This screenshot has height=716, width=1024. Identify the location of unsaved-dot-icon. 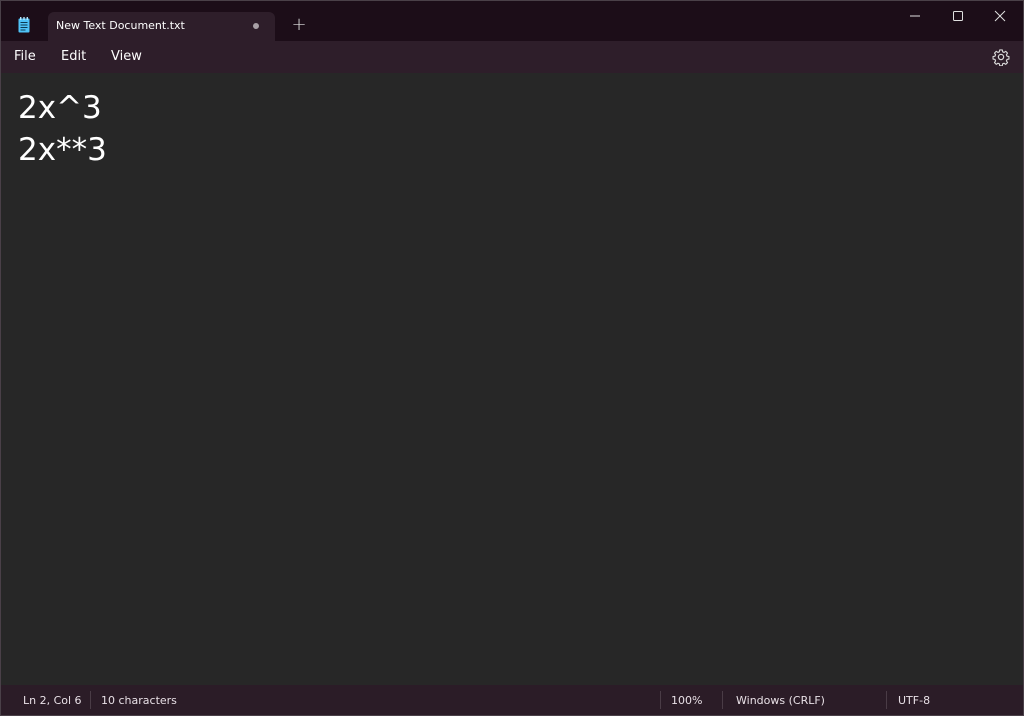
(256, 26).